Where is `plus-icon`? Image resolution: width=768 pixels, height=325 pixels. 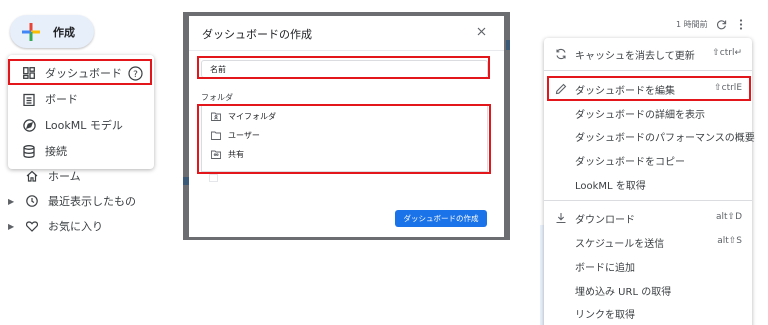
plus-icon is located at coordinates (31, 31).